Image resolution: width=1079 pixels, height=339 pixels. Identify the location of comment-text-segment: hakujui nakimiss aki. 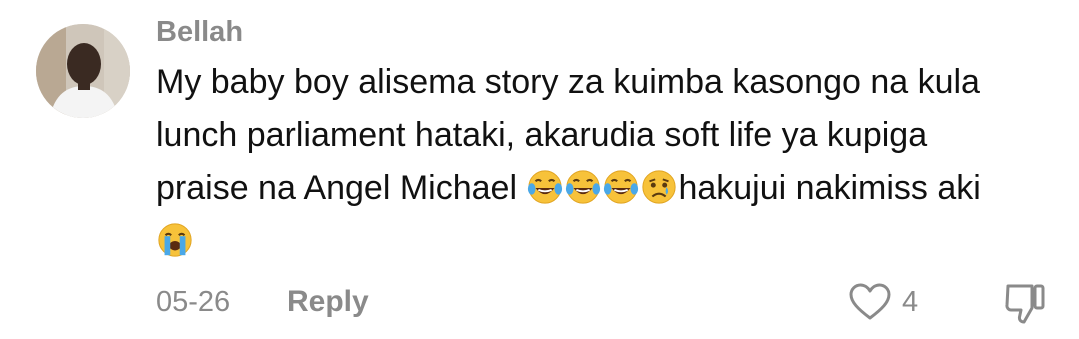
(829, 188).